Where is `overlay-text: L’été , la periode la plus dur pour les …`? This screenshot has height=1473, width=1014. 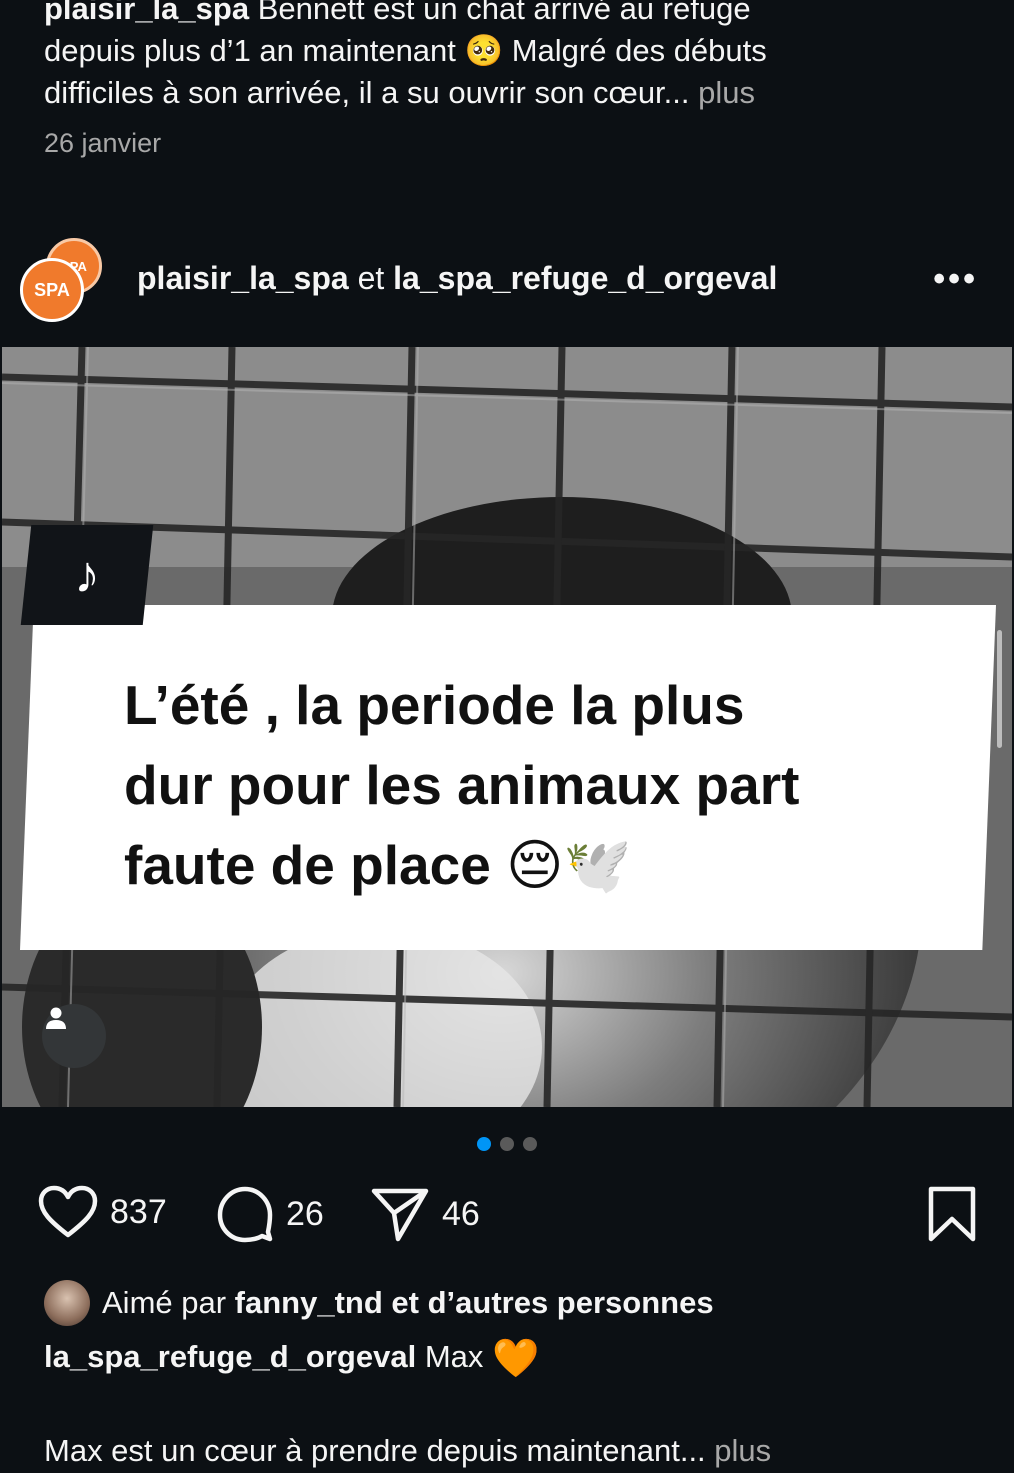 overlay-text: L’été , la periode la plus dur pour les … is located at coordinates (534, 785).